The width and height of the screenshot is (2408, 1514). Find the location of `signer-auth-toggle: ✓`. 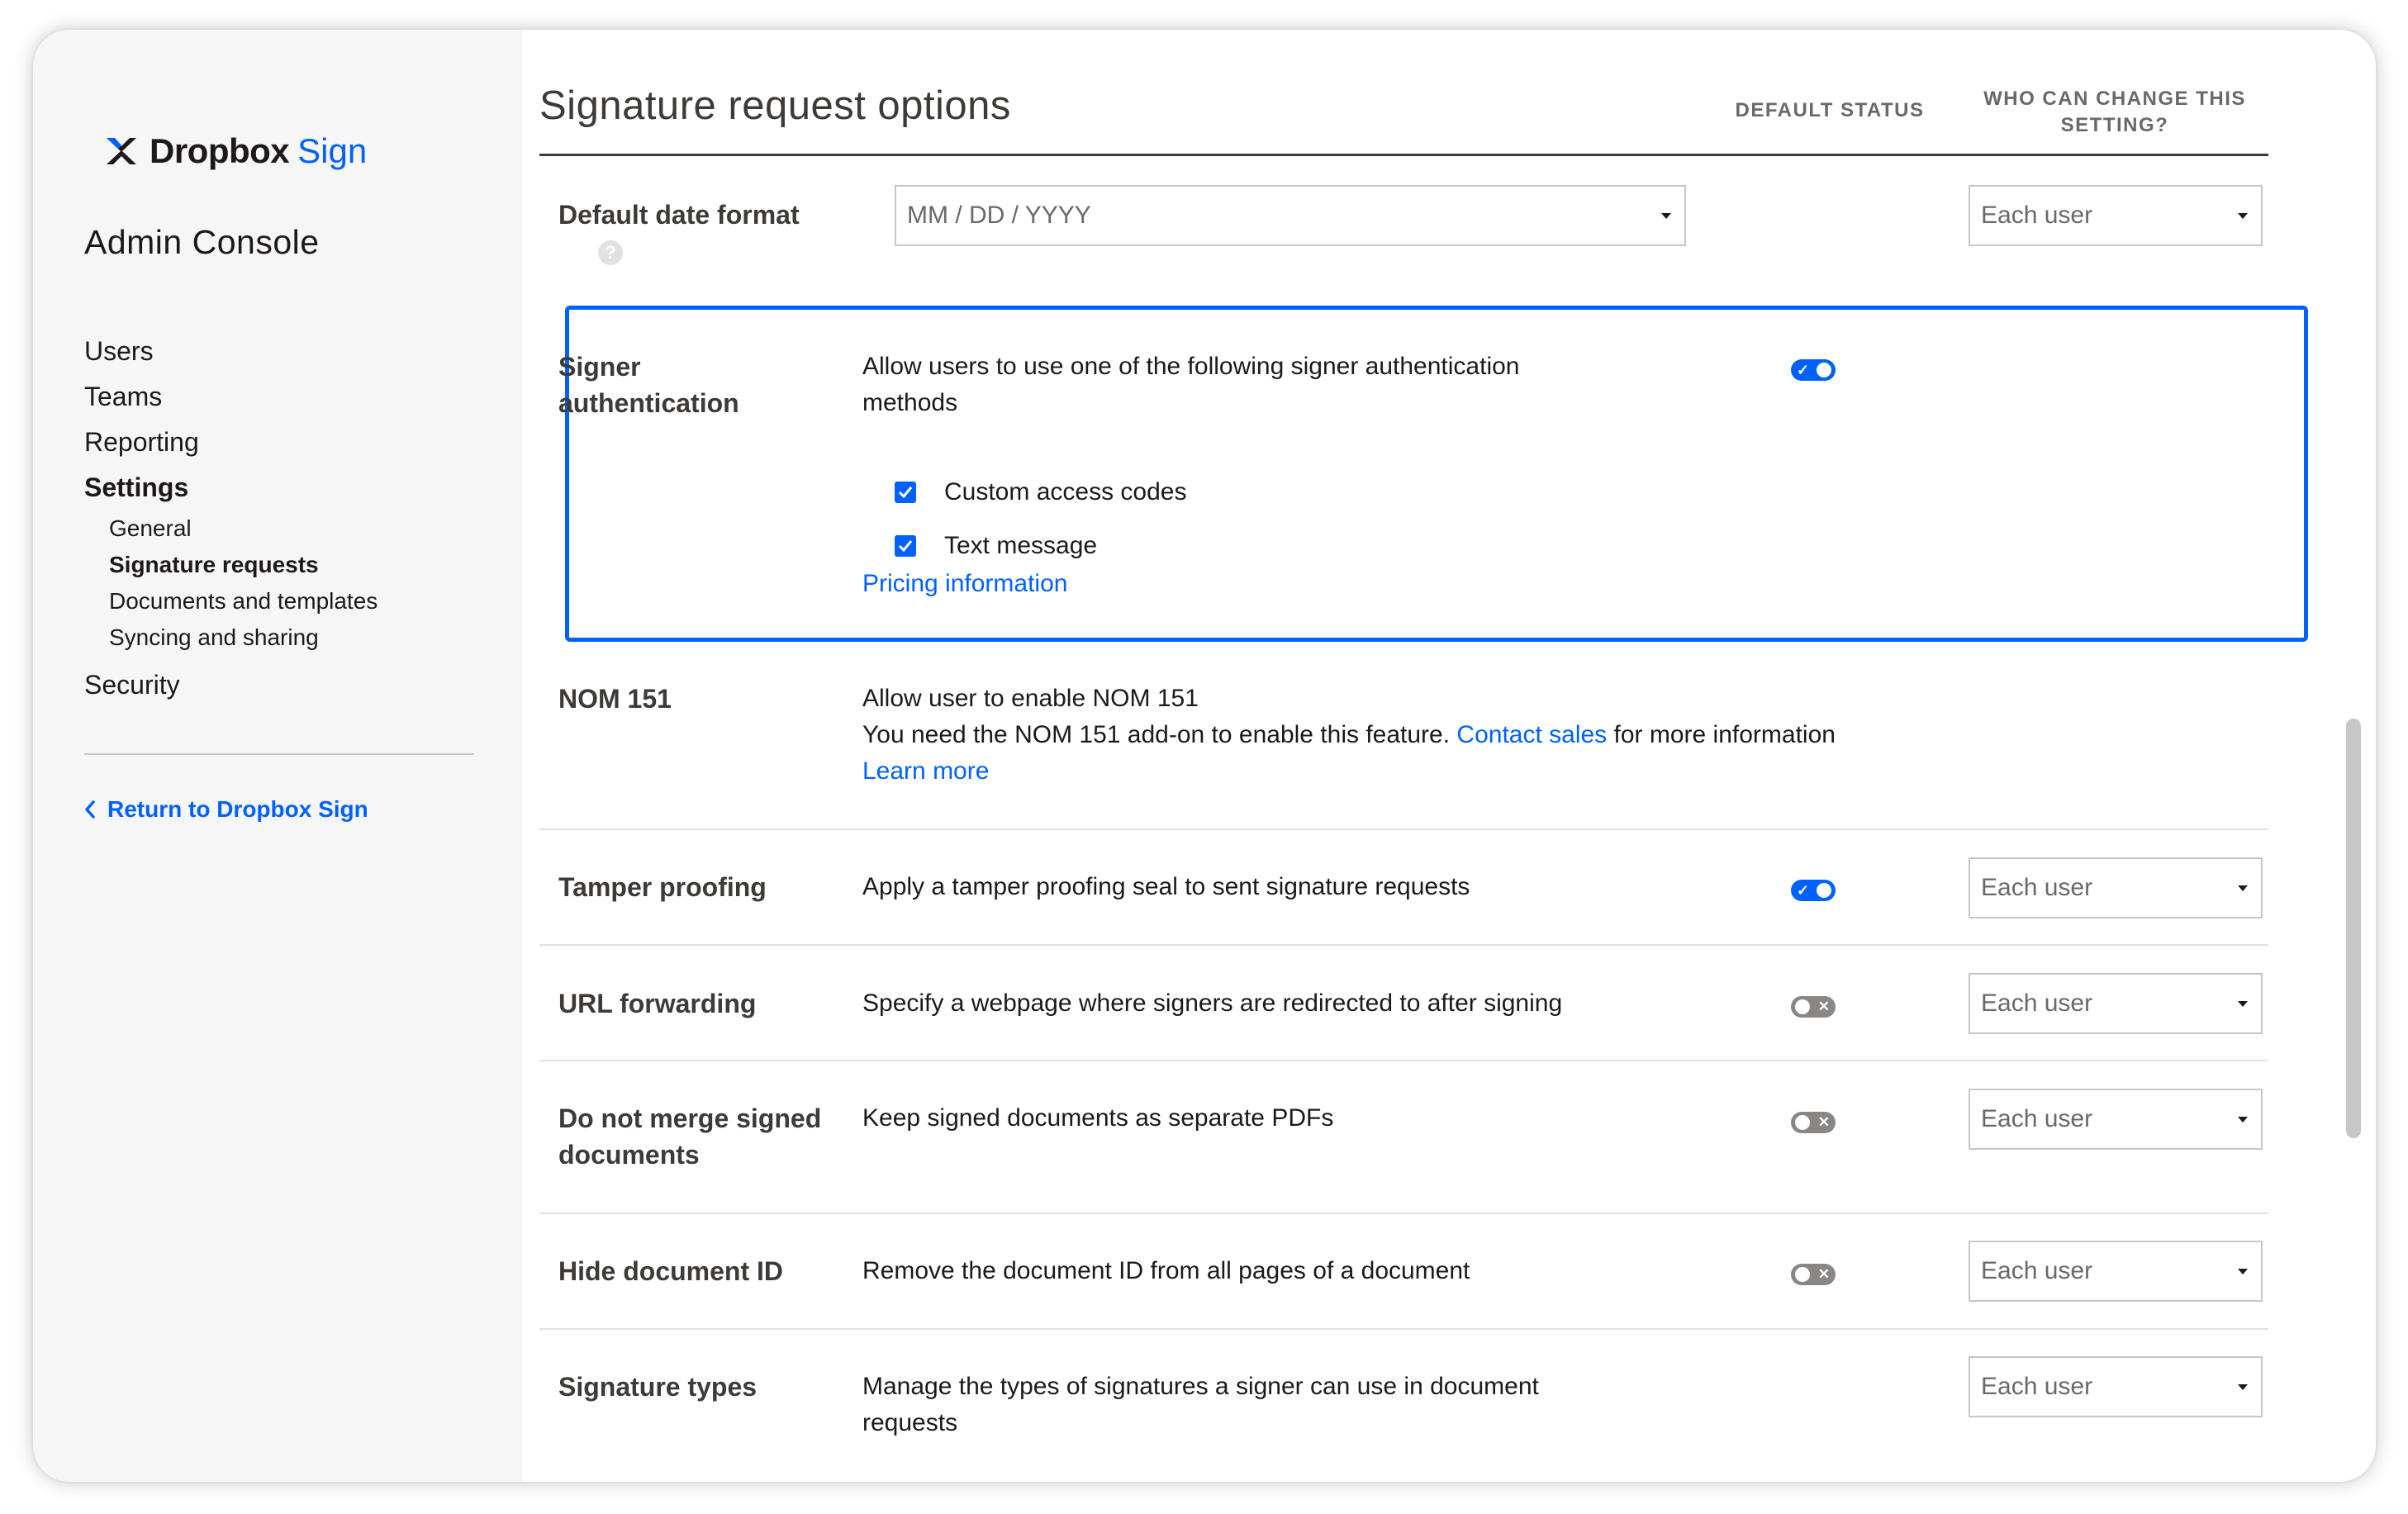

signer-auth-toggle: ✓ is located at coordinates (1814, 370).